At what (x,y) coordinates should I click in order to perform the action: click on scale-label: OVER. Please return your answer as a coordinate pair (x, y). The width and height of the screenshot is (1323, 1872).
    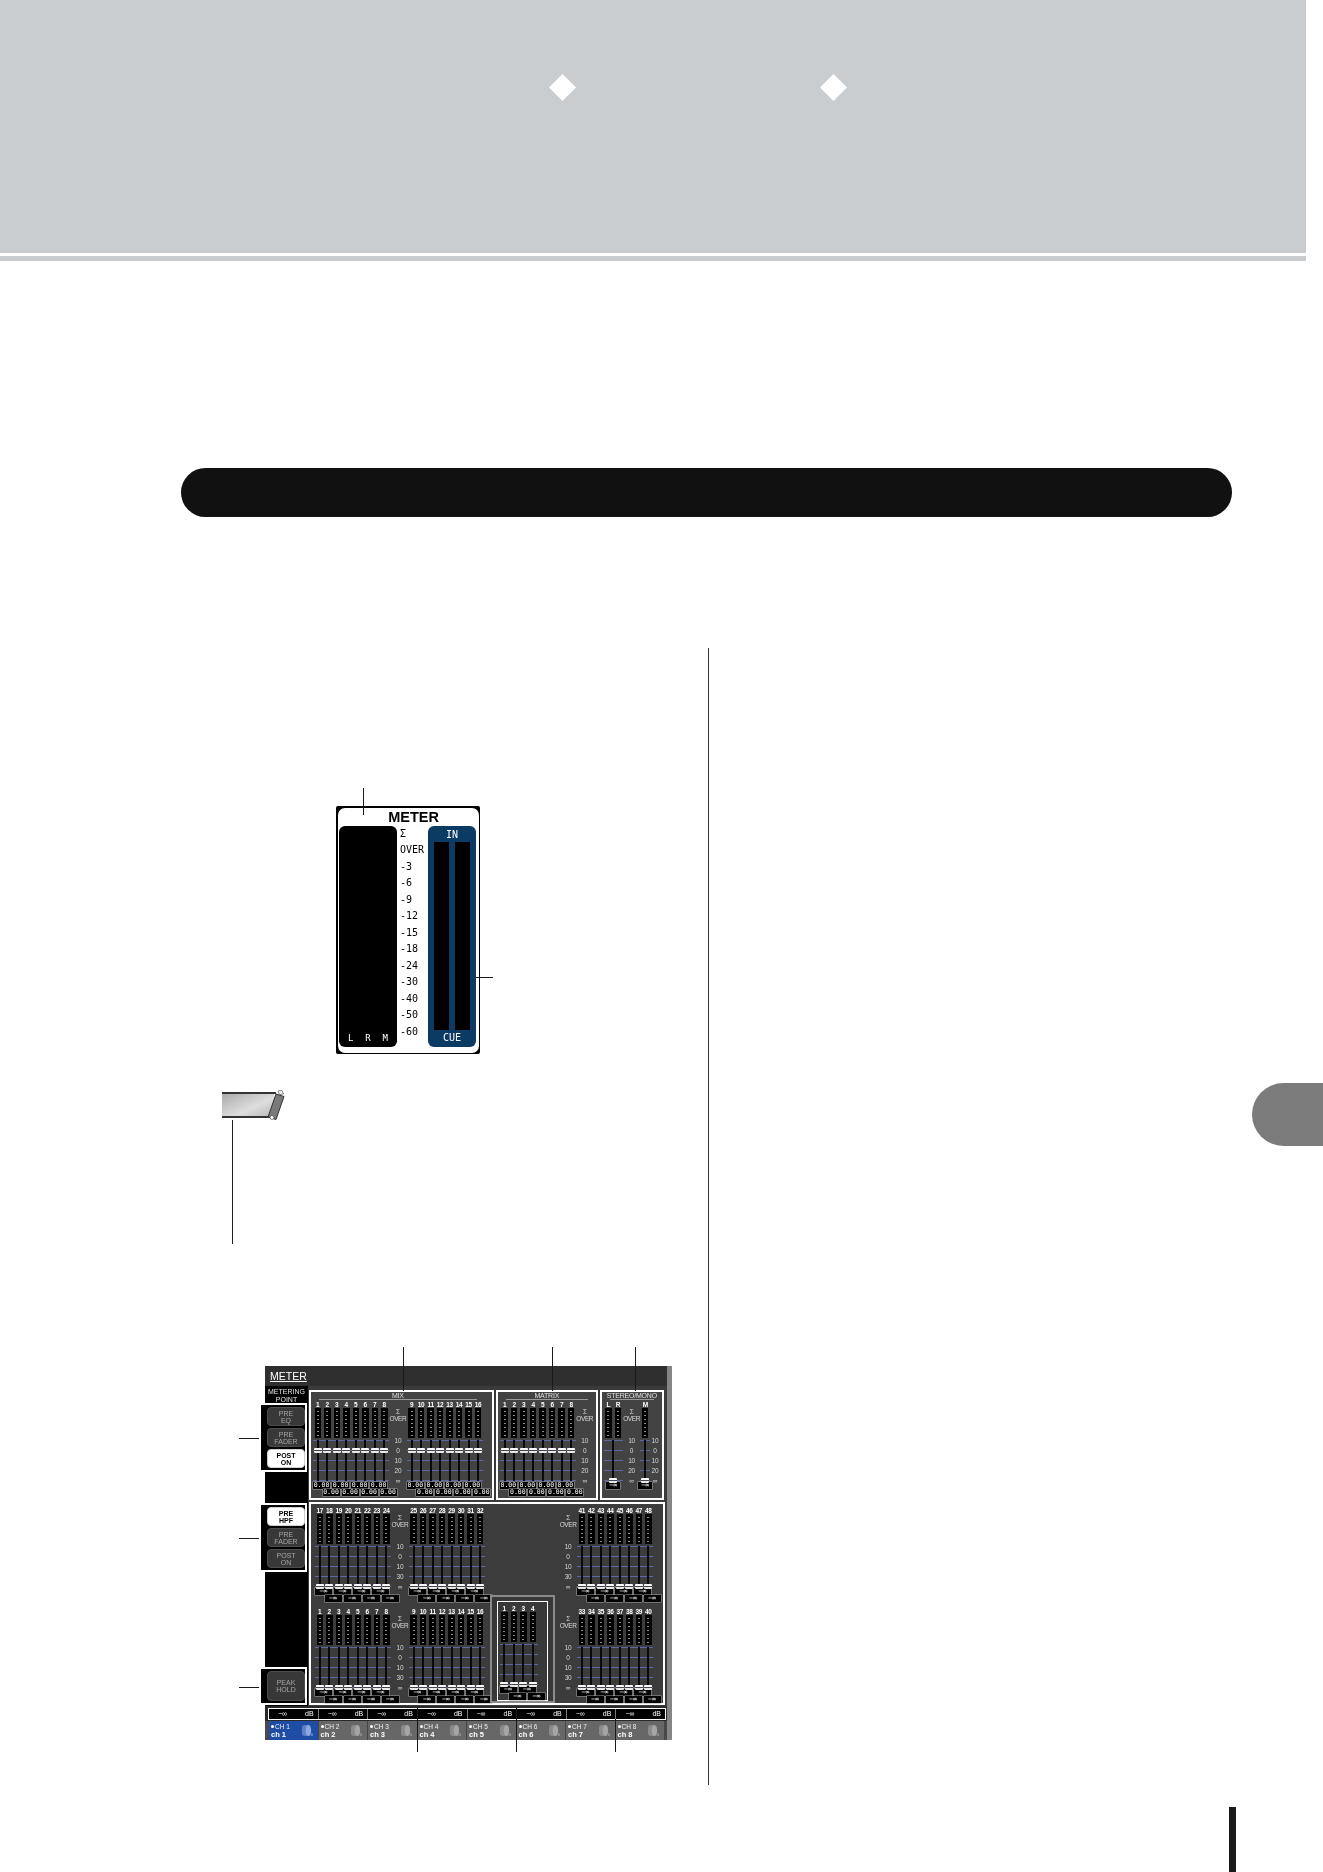
    Looking at the image, I should click on (412, 850).